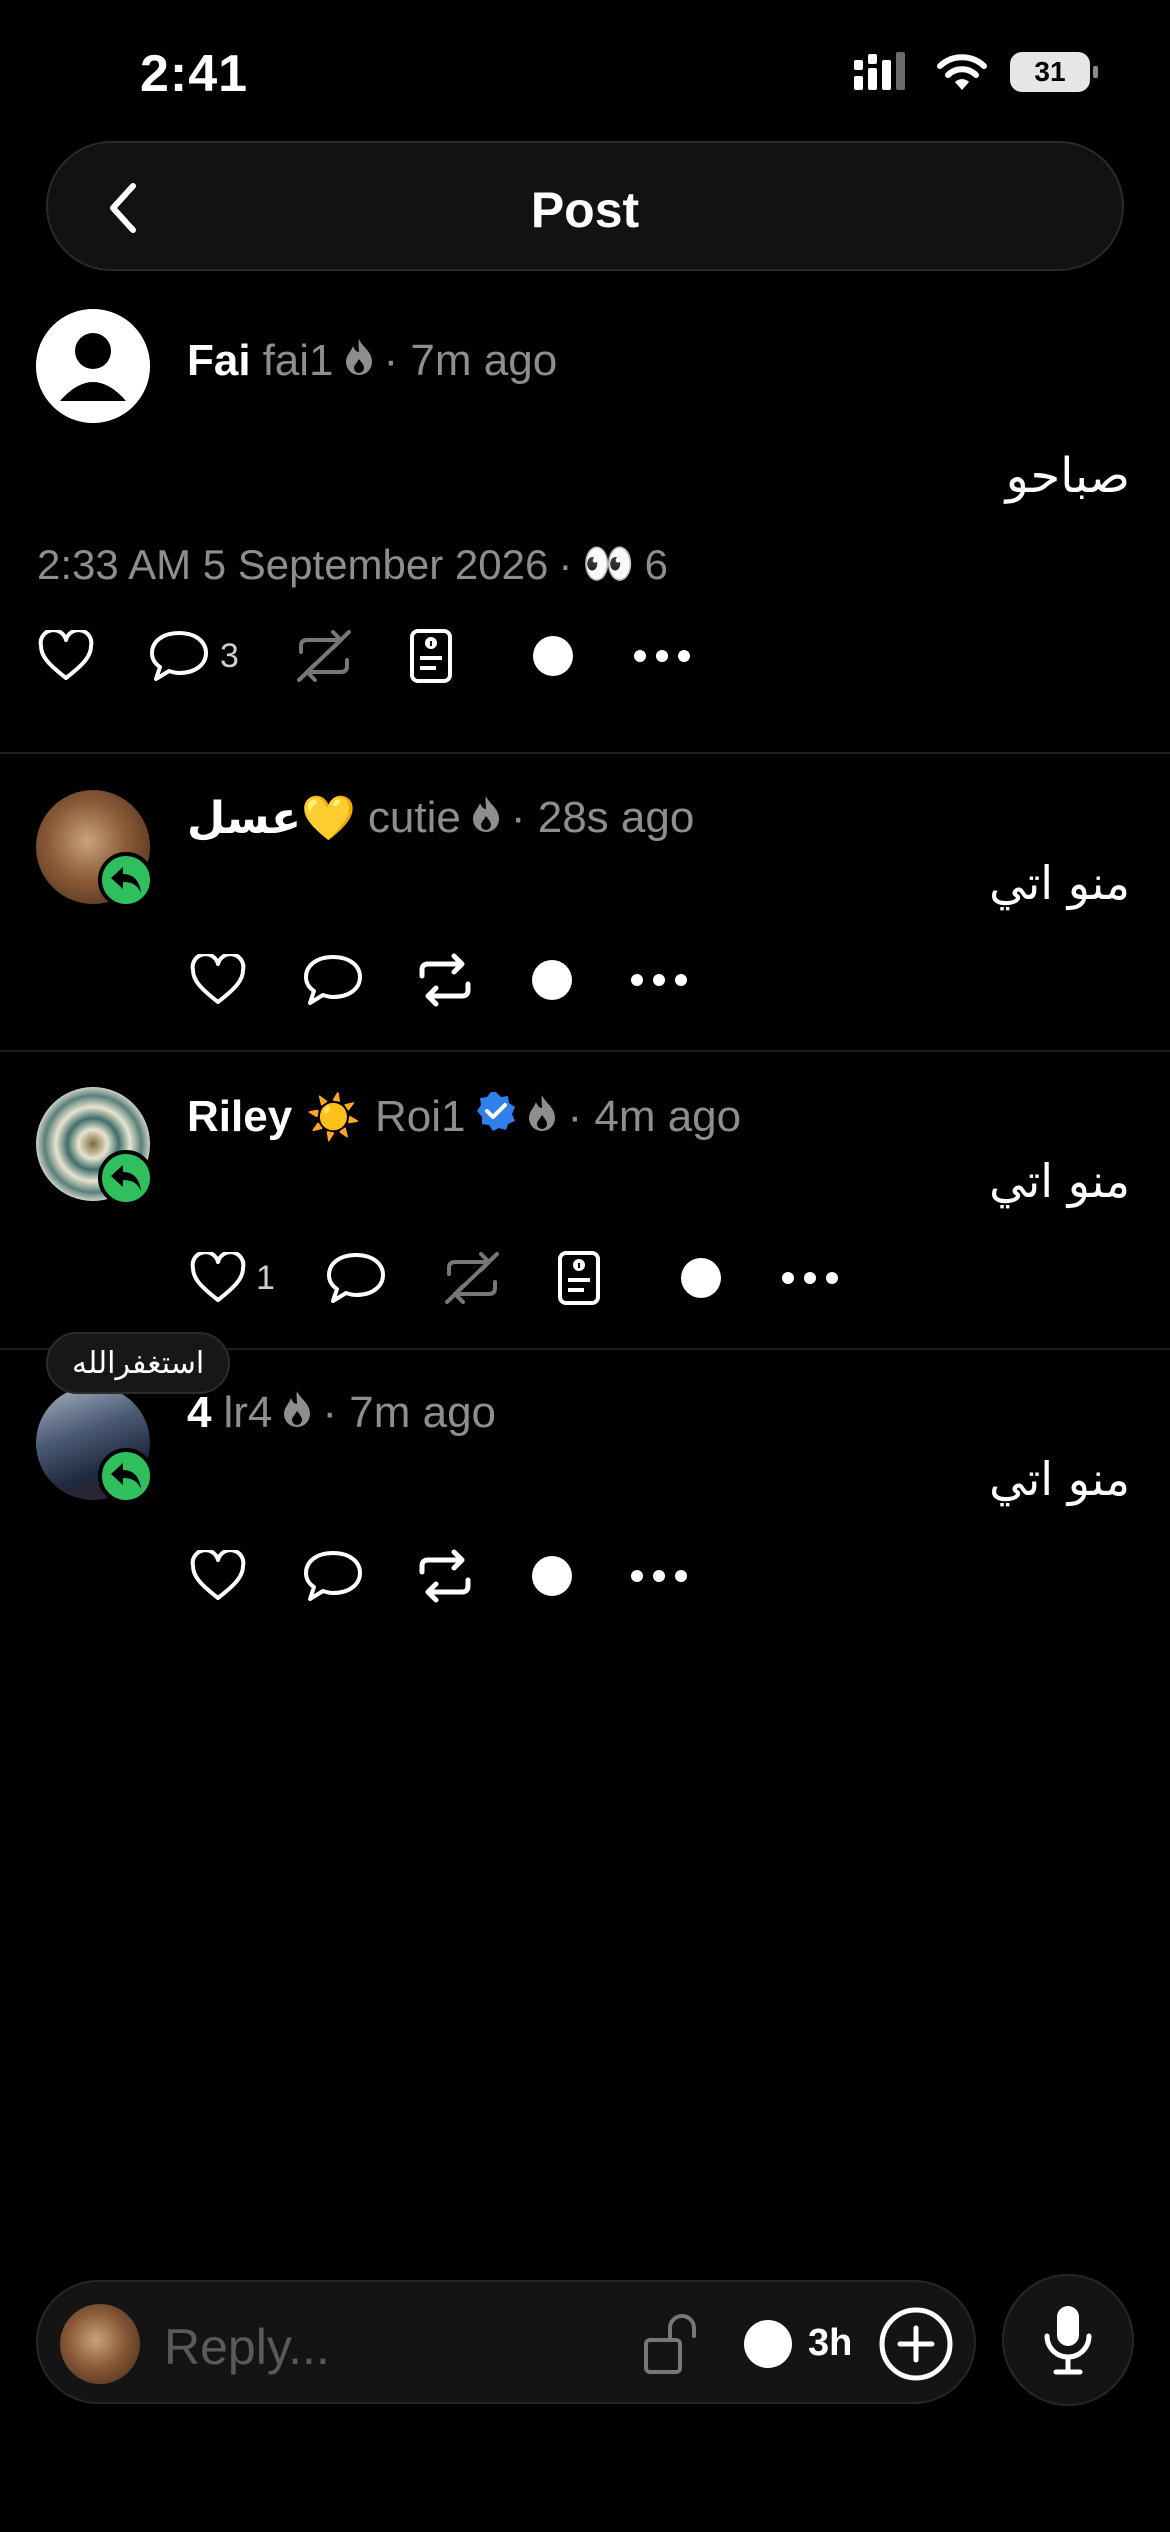 Image resolution: width=1170 pixels, height=2532 pixels. I want to click on microphone-icon, so click(1068, 2340).